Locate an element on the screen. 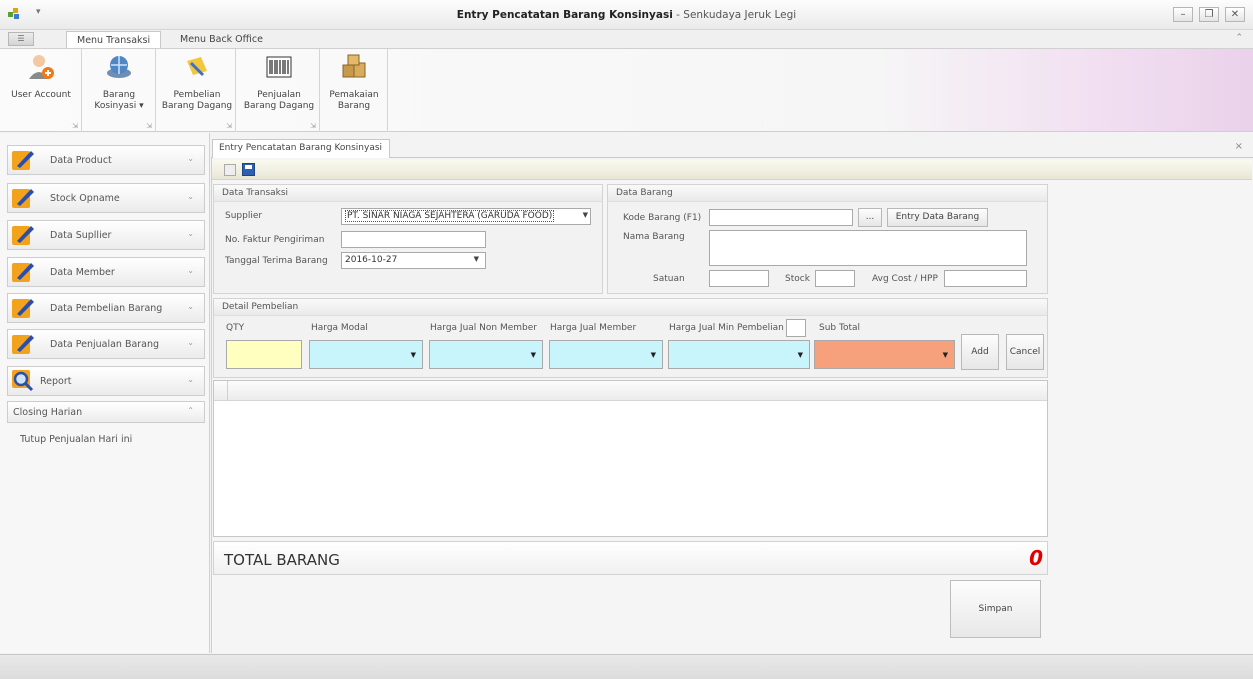  total-barang-label: TOTAL BARANG is located at coordinates (282, 560).